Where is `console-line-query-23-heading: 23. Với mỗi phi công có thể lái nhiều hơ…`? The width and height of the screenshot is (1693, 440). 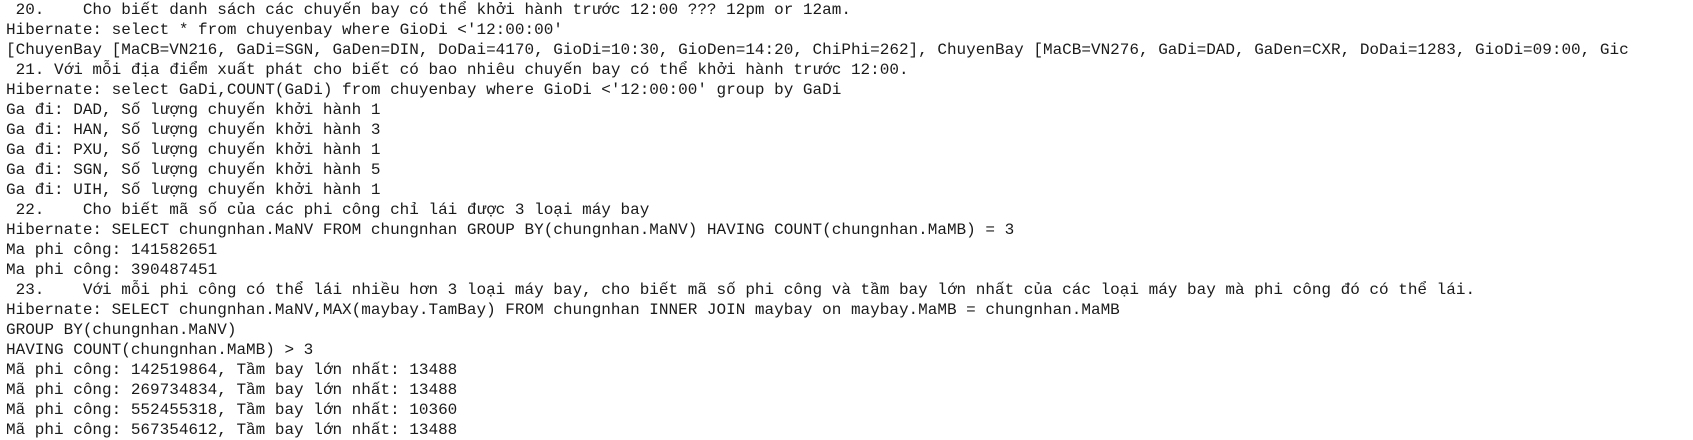 console-line-query-23-heading: 23. Với mỗi phi công có thể lái nhiều hơ… is located at coordinates (741, 290).